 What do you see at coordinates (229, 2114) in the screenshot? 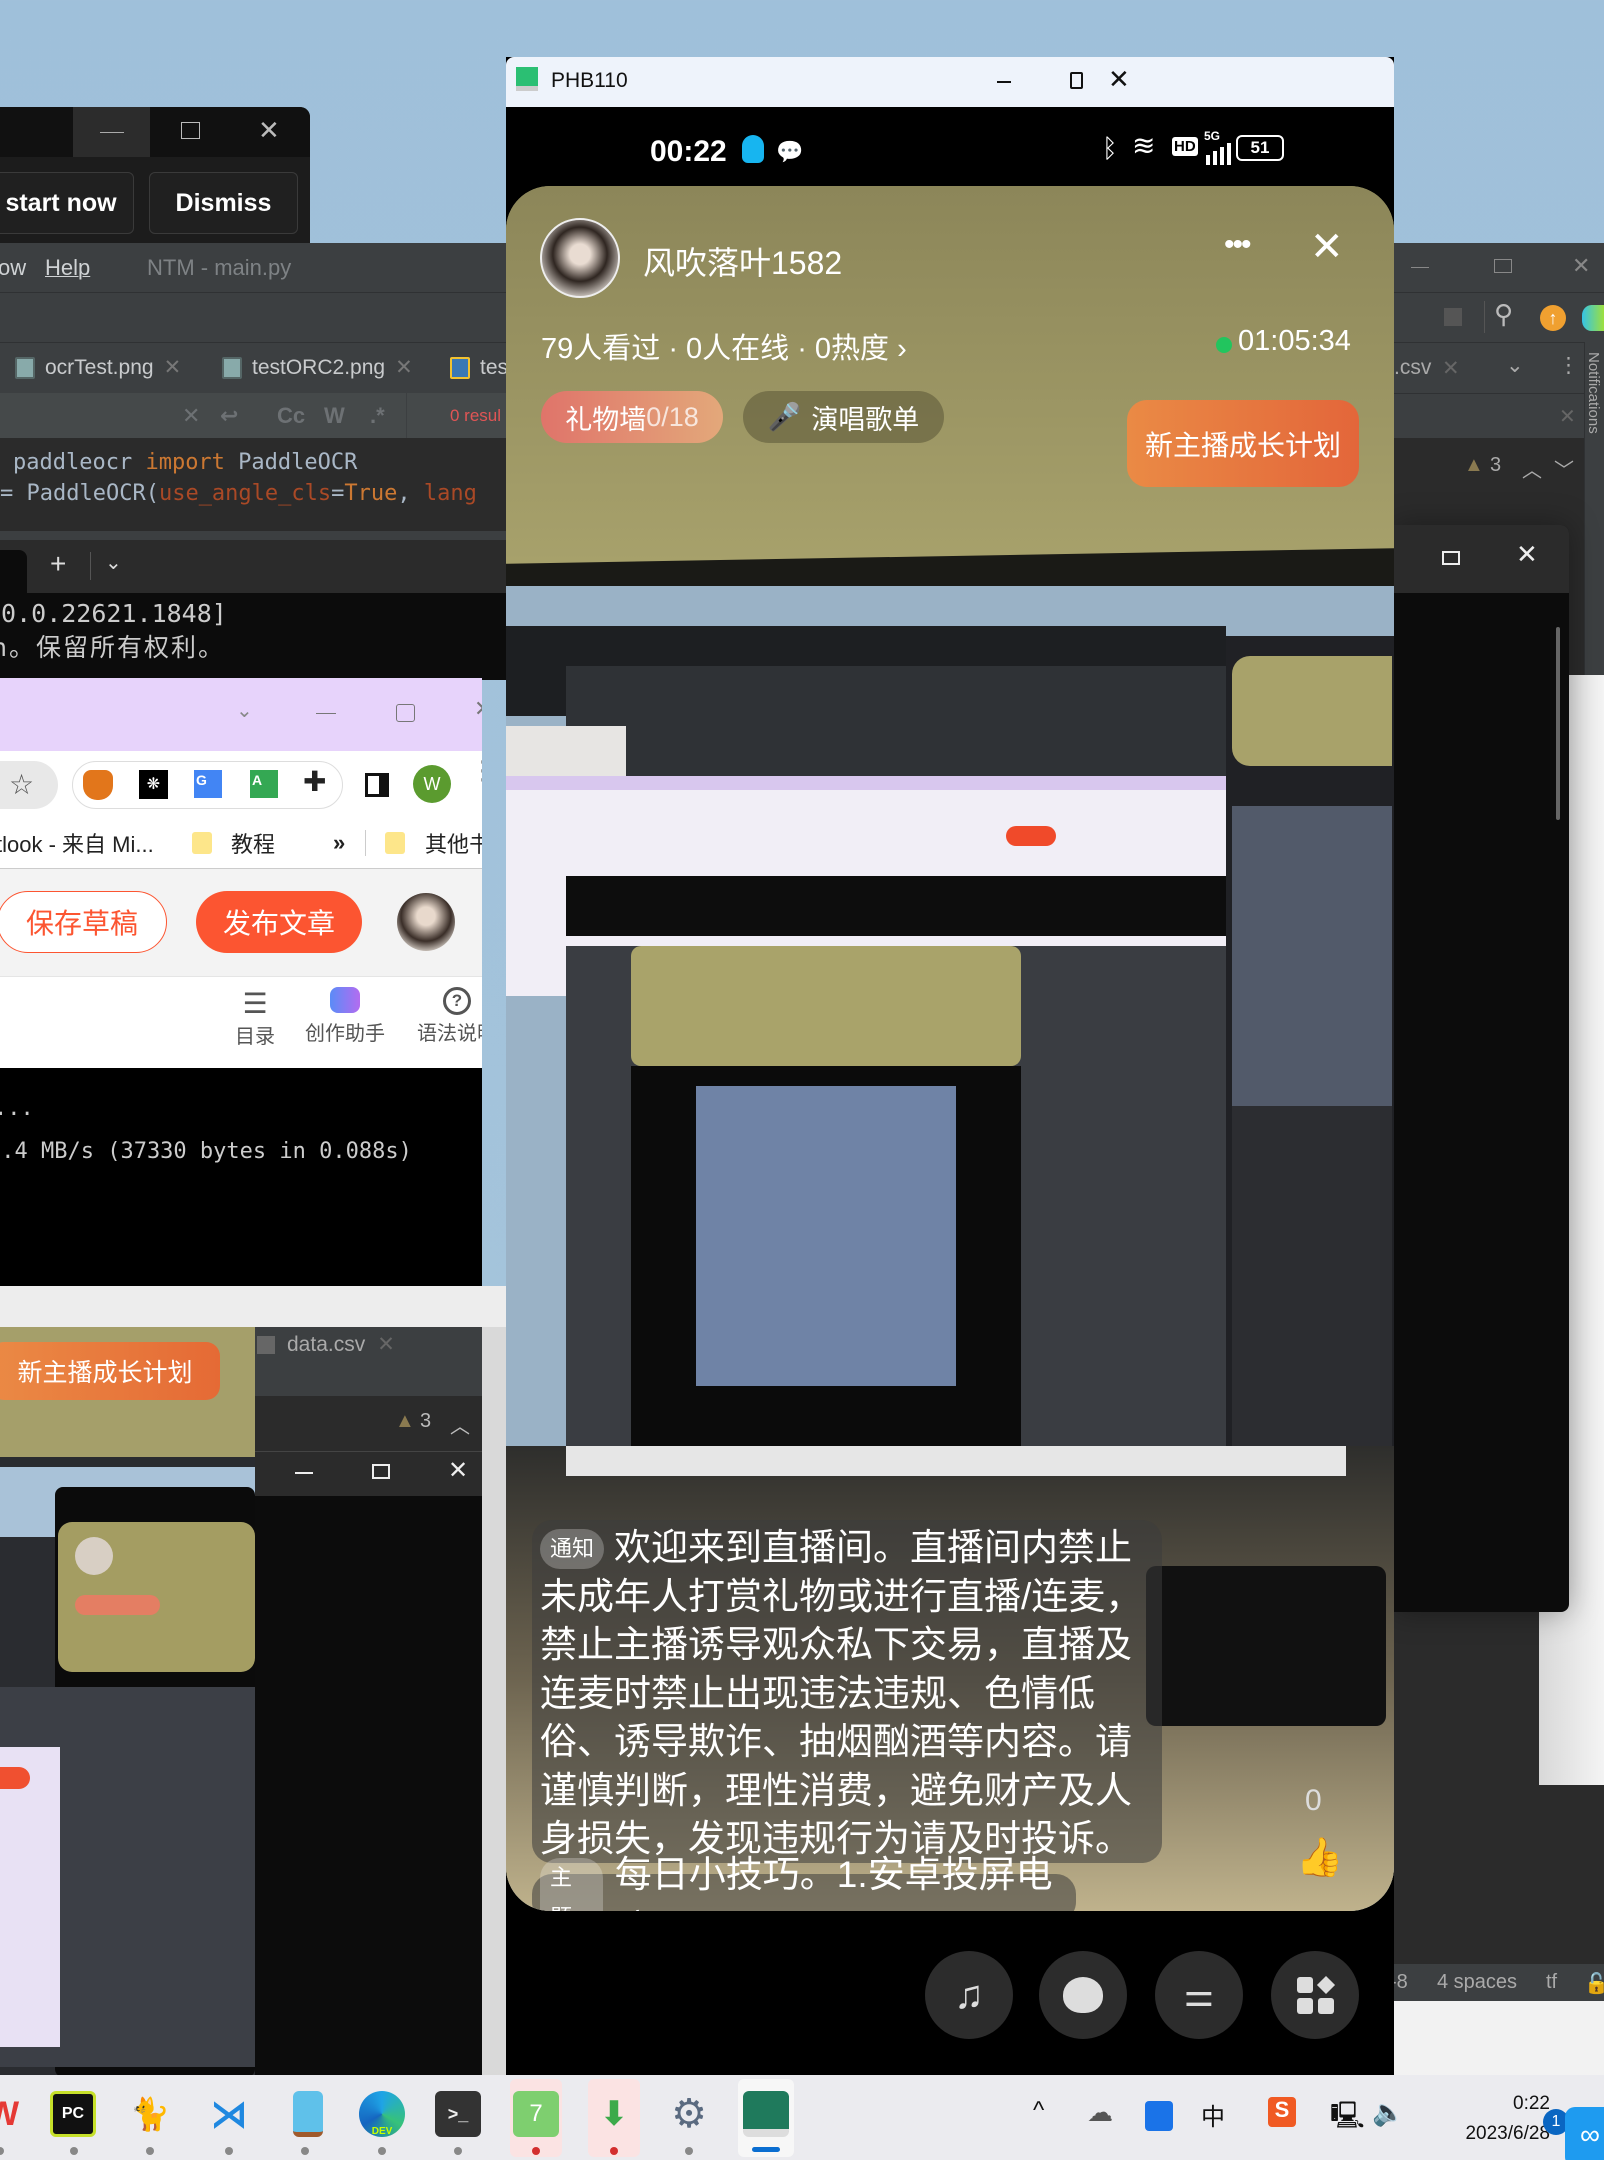
I see `vscode-icon: ⋊` at bounding box center [229, 2114].